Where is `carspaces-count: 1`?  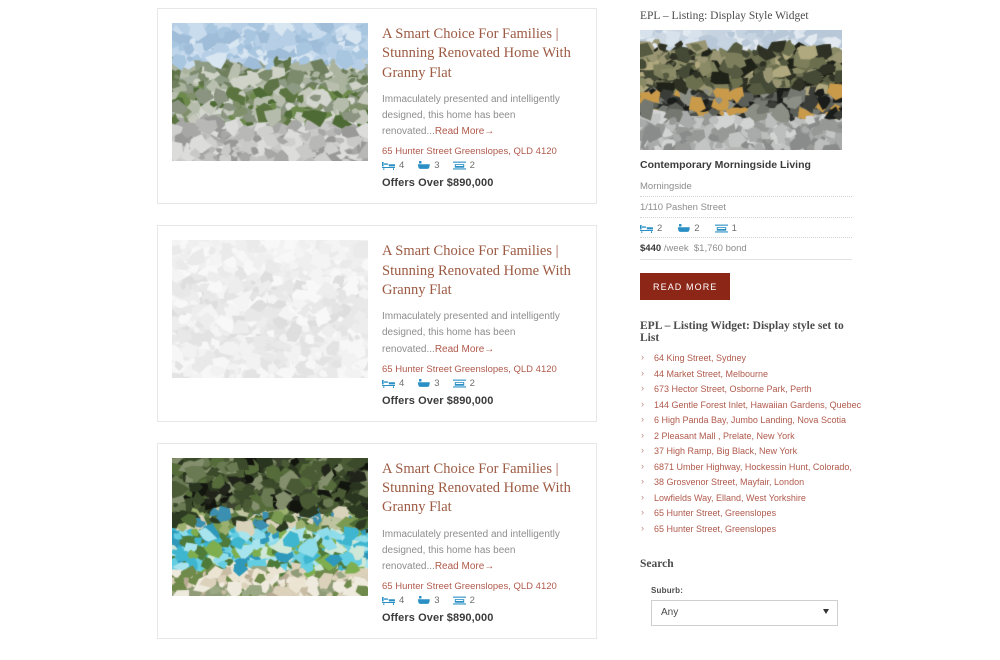 carspaces-count: 1 is located at coordinates (734, 228).